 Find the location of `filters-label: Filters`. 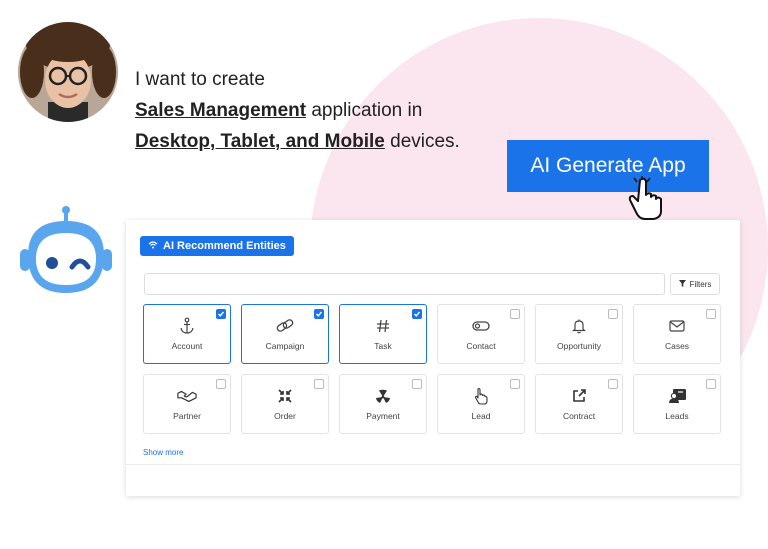

filters-label: Filters is located at coordinates (700, 284).